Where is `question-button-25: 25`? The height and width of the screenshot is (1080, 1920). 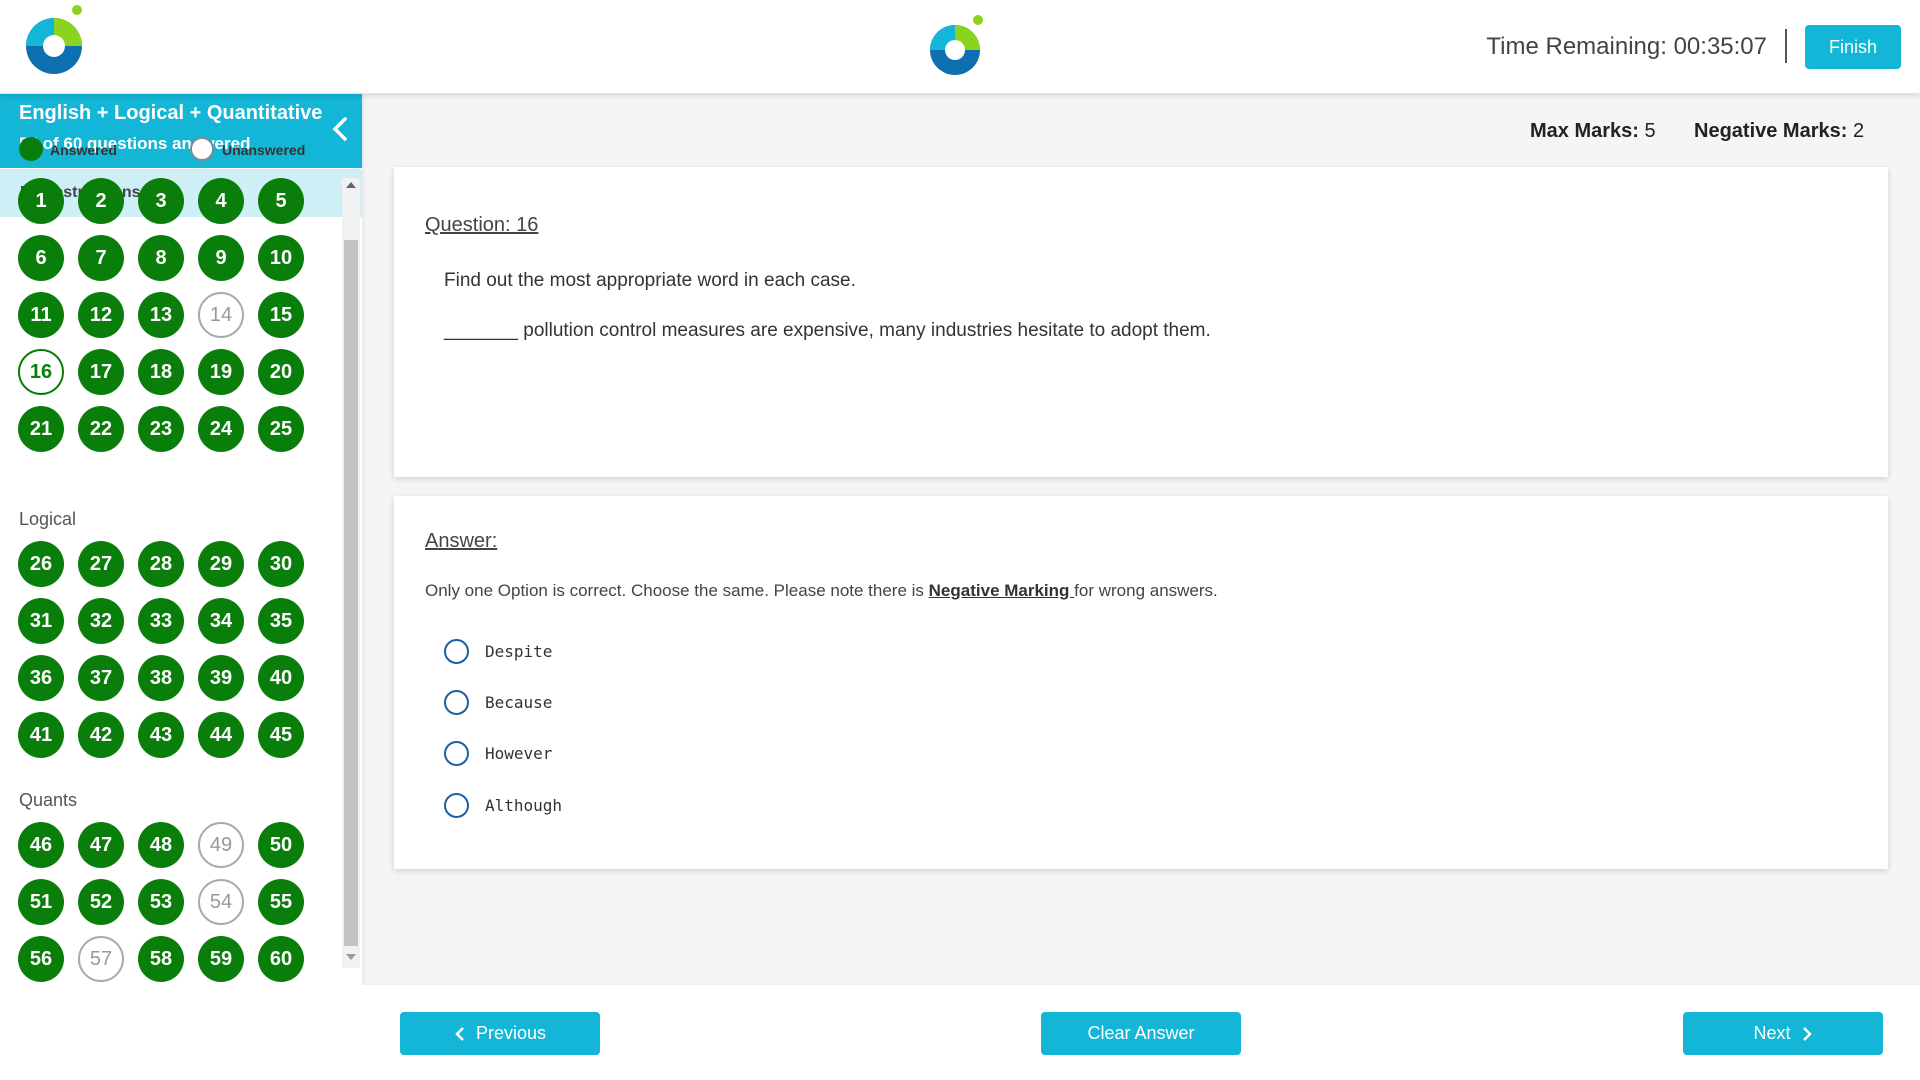
question-button-25: 25 is located at coordinates (281, 429).